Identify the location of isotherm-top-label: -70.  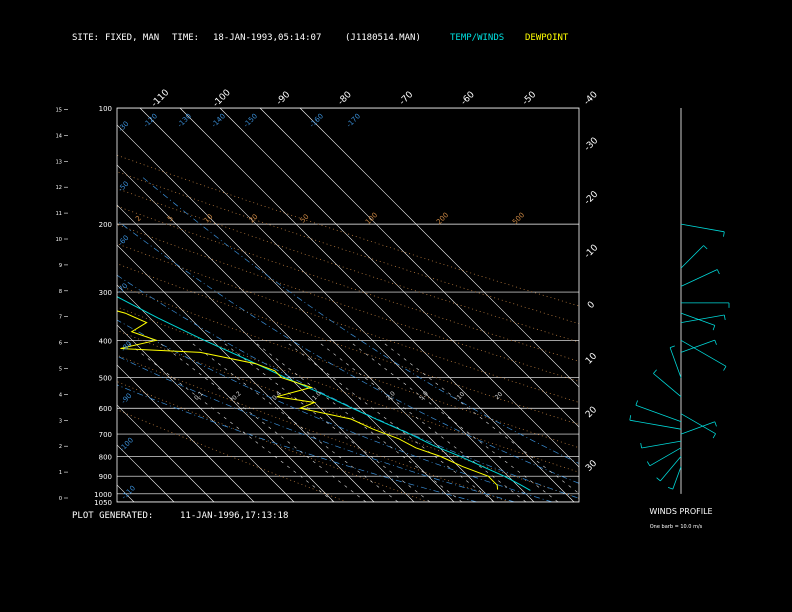
(407, 99).